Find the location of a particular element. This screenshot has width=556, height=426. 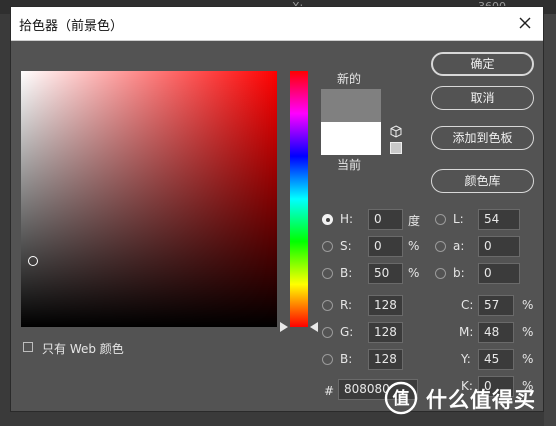

green-radio is located at coordinates (327, 332).